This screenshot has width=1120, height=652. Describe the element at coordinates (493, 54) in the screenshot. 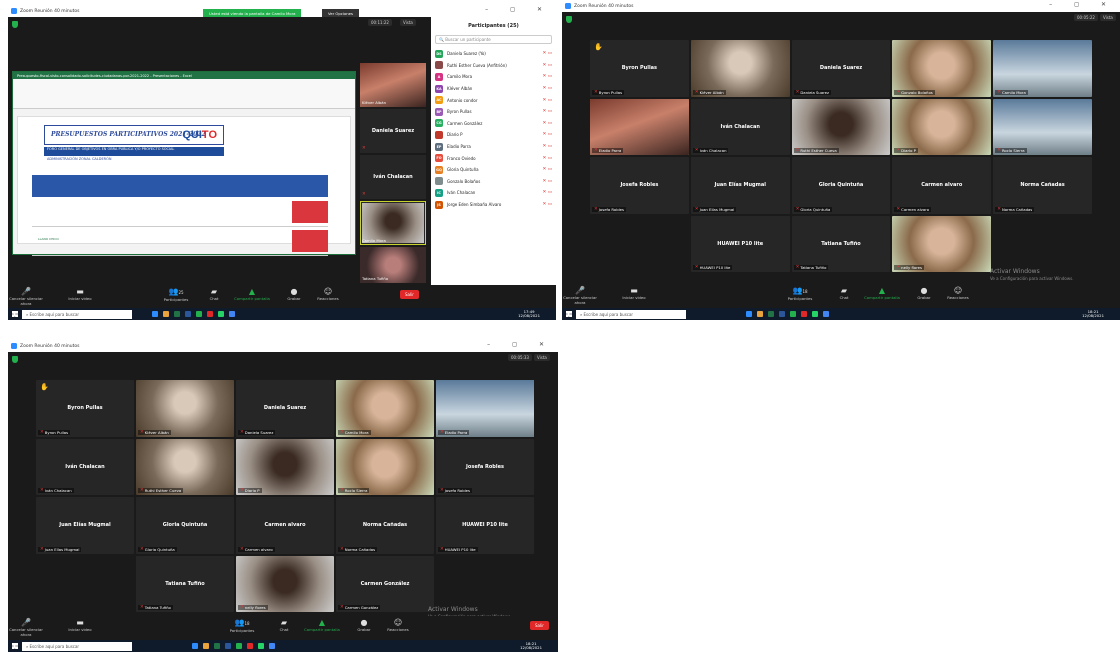

I see `participant-row: DS Daniela Suarez (Yo) ✕ ▭` at that location.